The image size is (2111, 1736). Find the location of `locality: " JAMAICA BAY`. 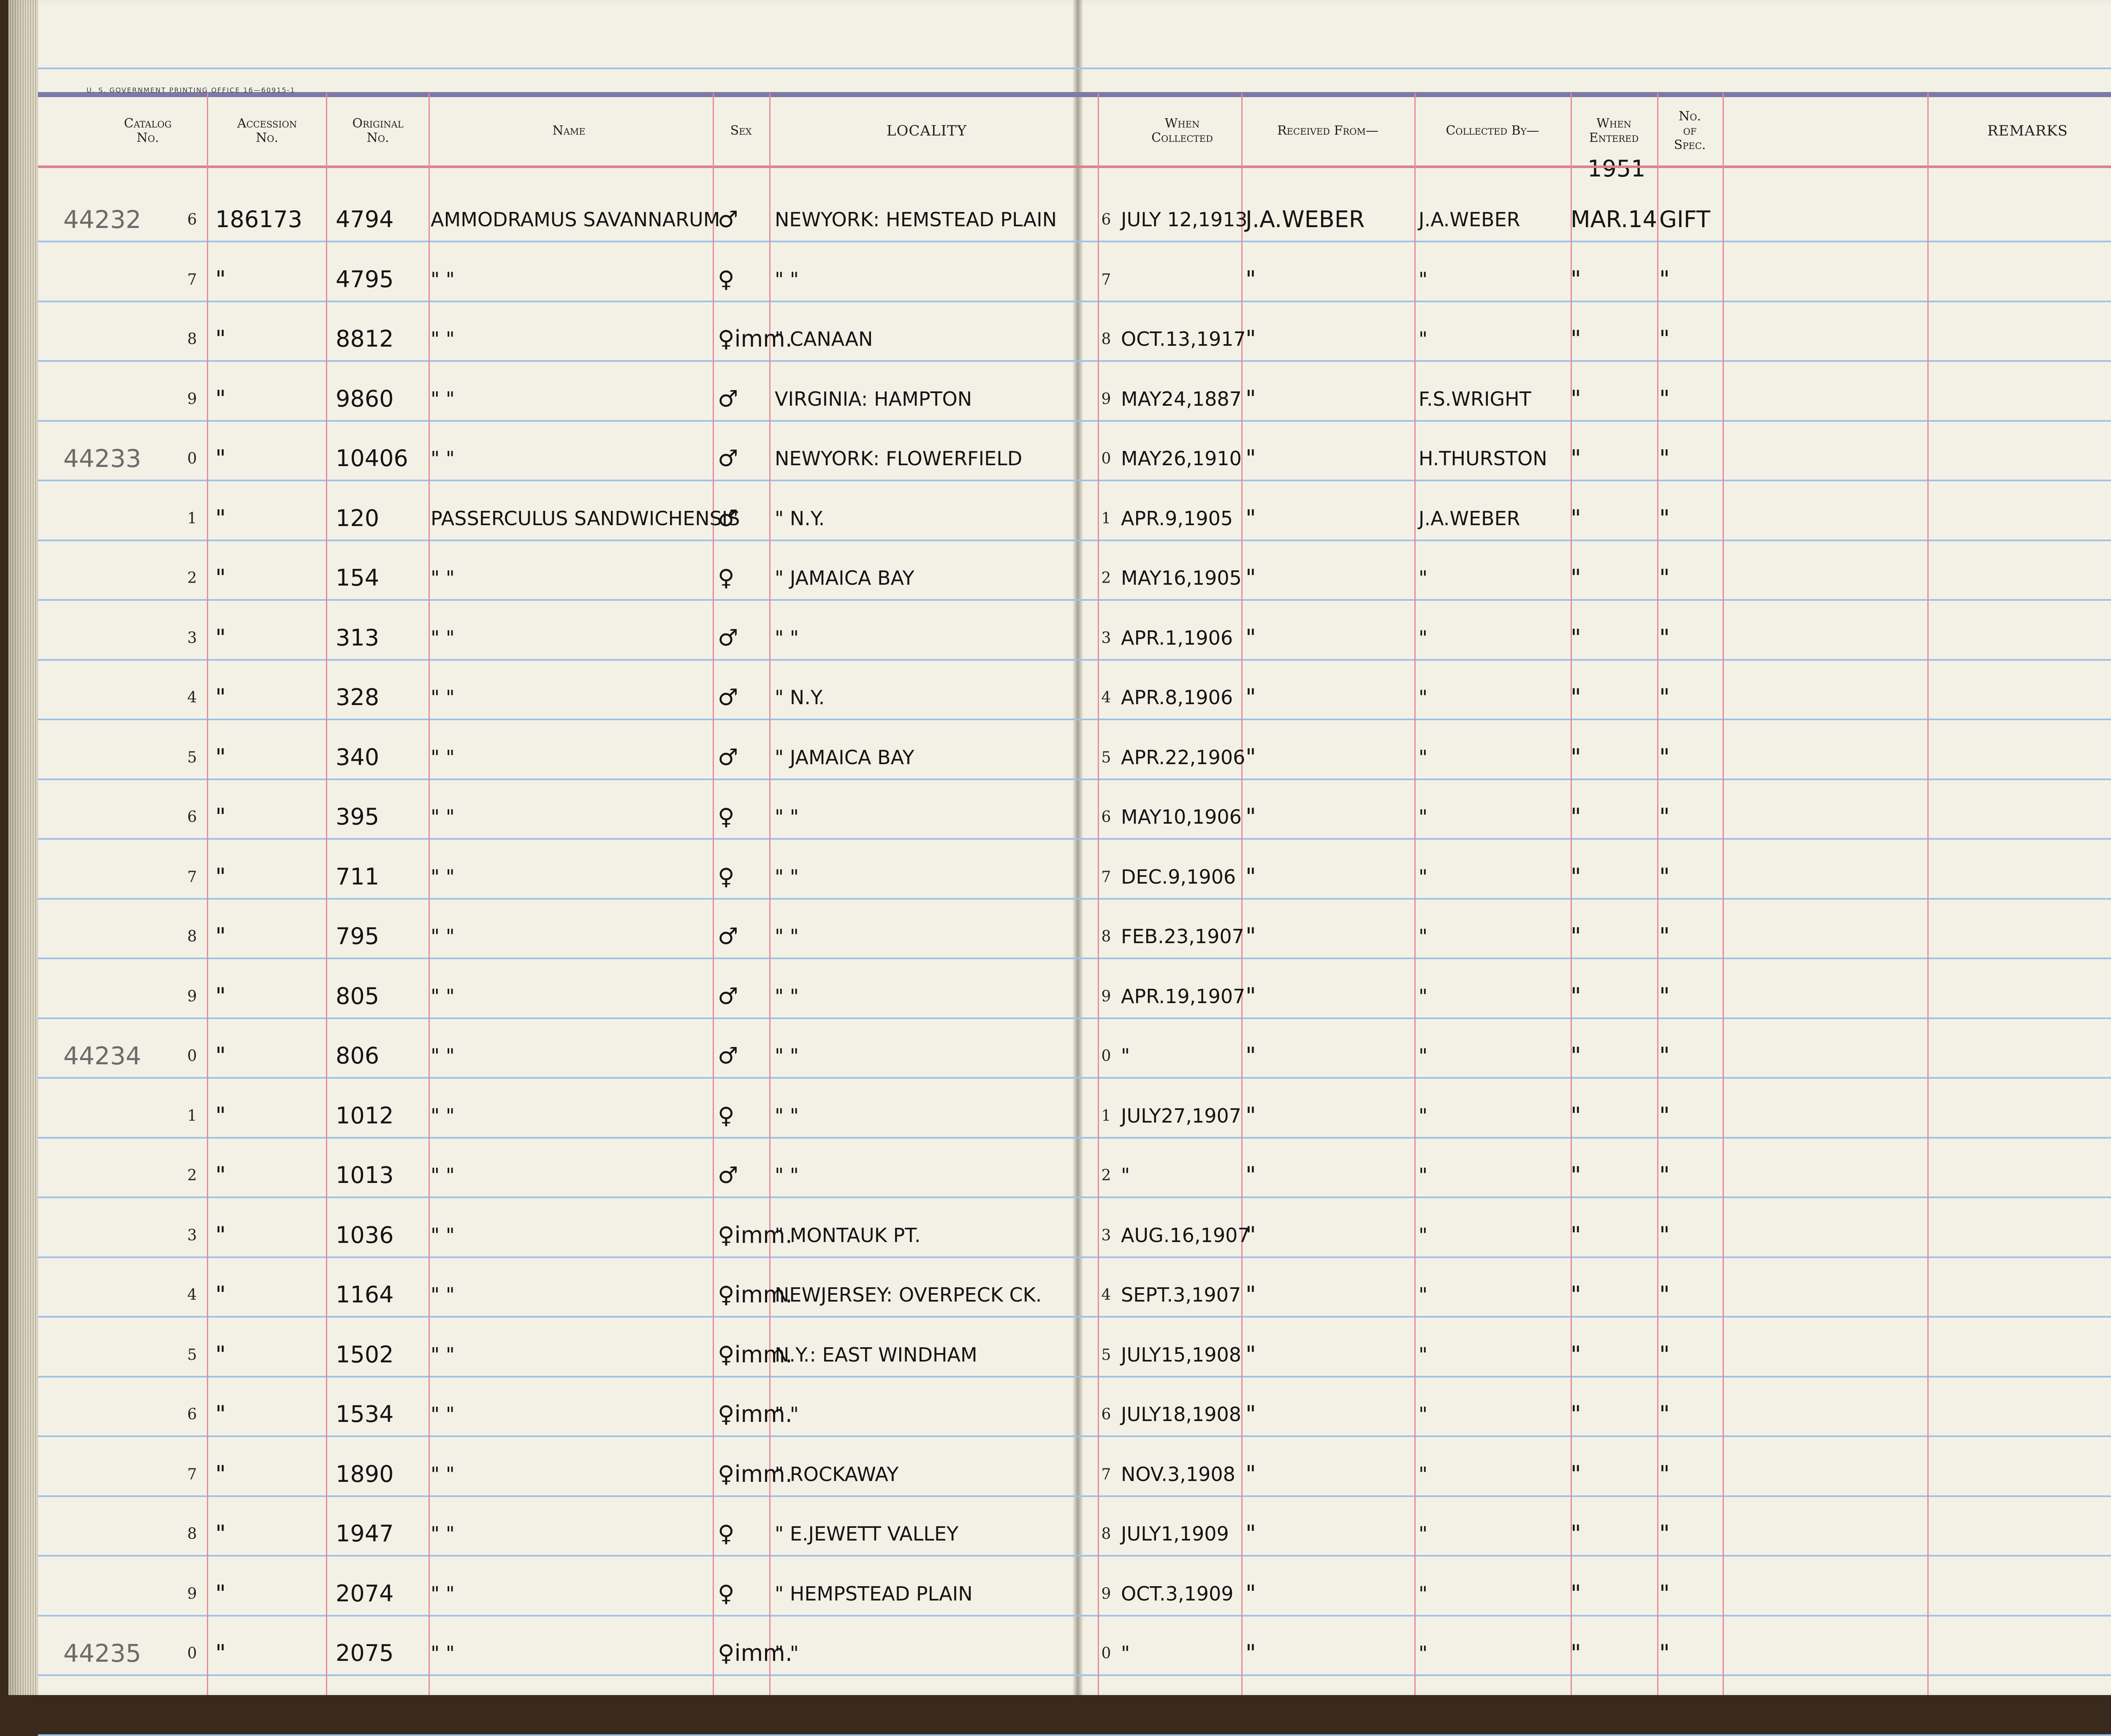

locality: " JAMAICA BAY is located at coordinates (844, 578).